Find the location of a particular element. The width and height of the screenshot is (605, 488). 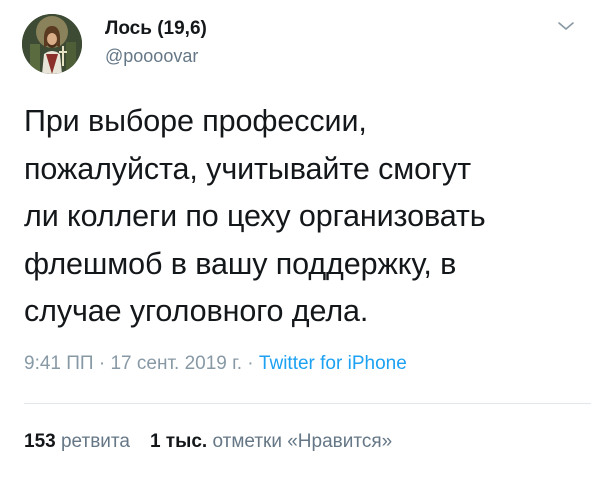

tweet-date: 17 сент. 2019 г. is located at coordinates (176, 363).